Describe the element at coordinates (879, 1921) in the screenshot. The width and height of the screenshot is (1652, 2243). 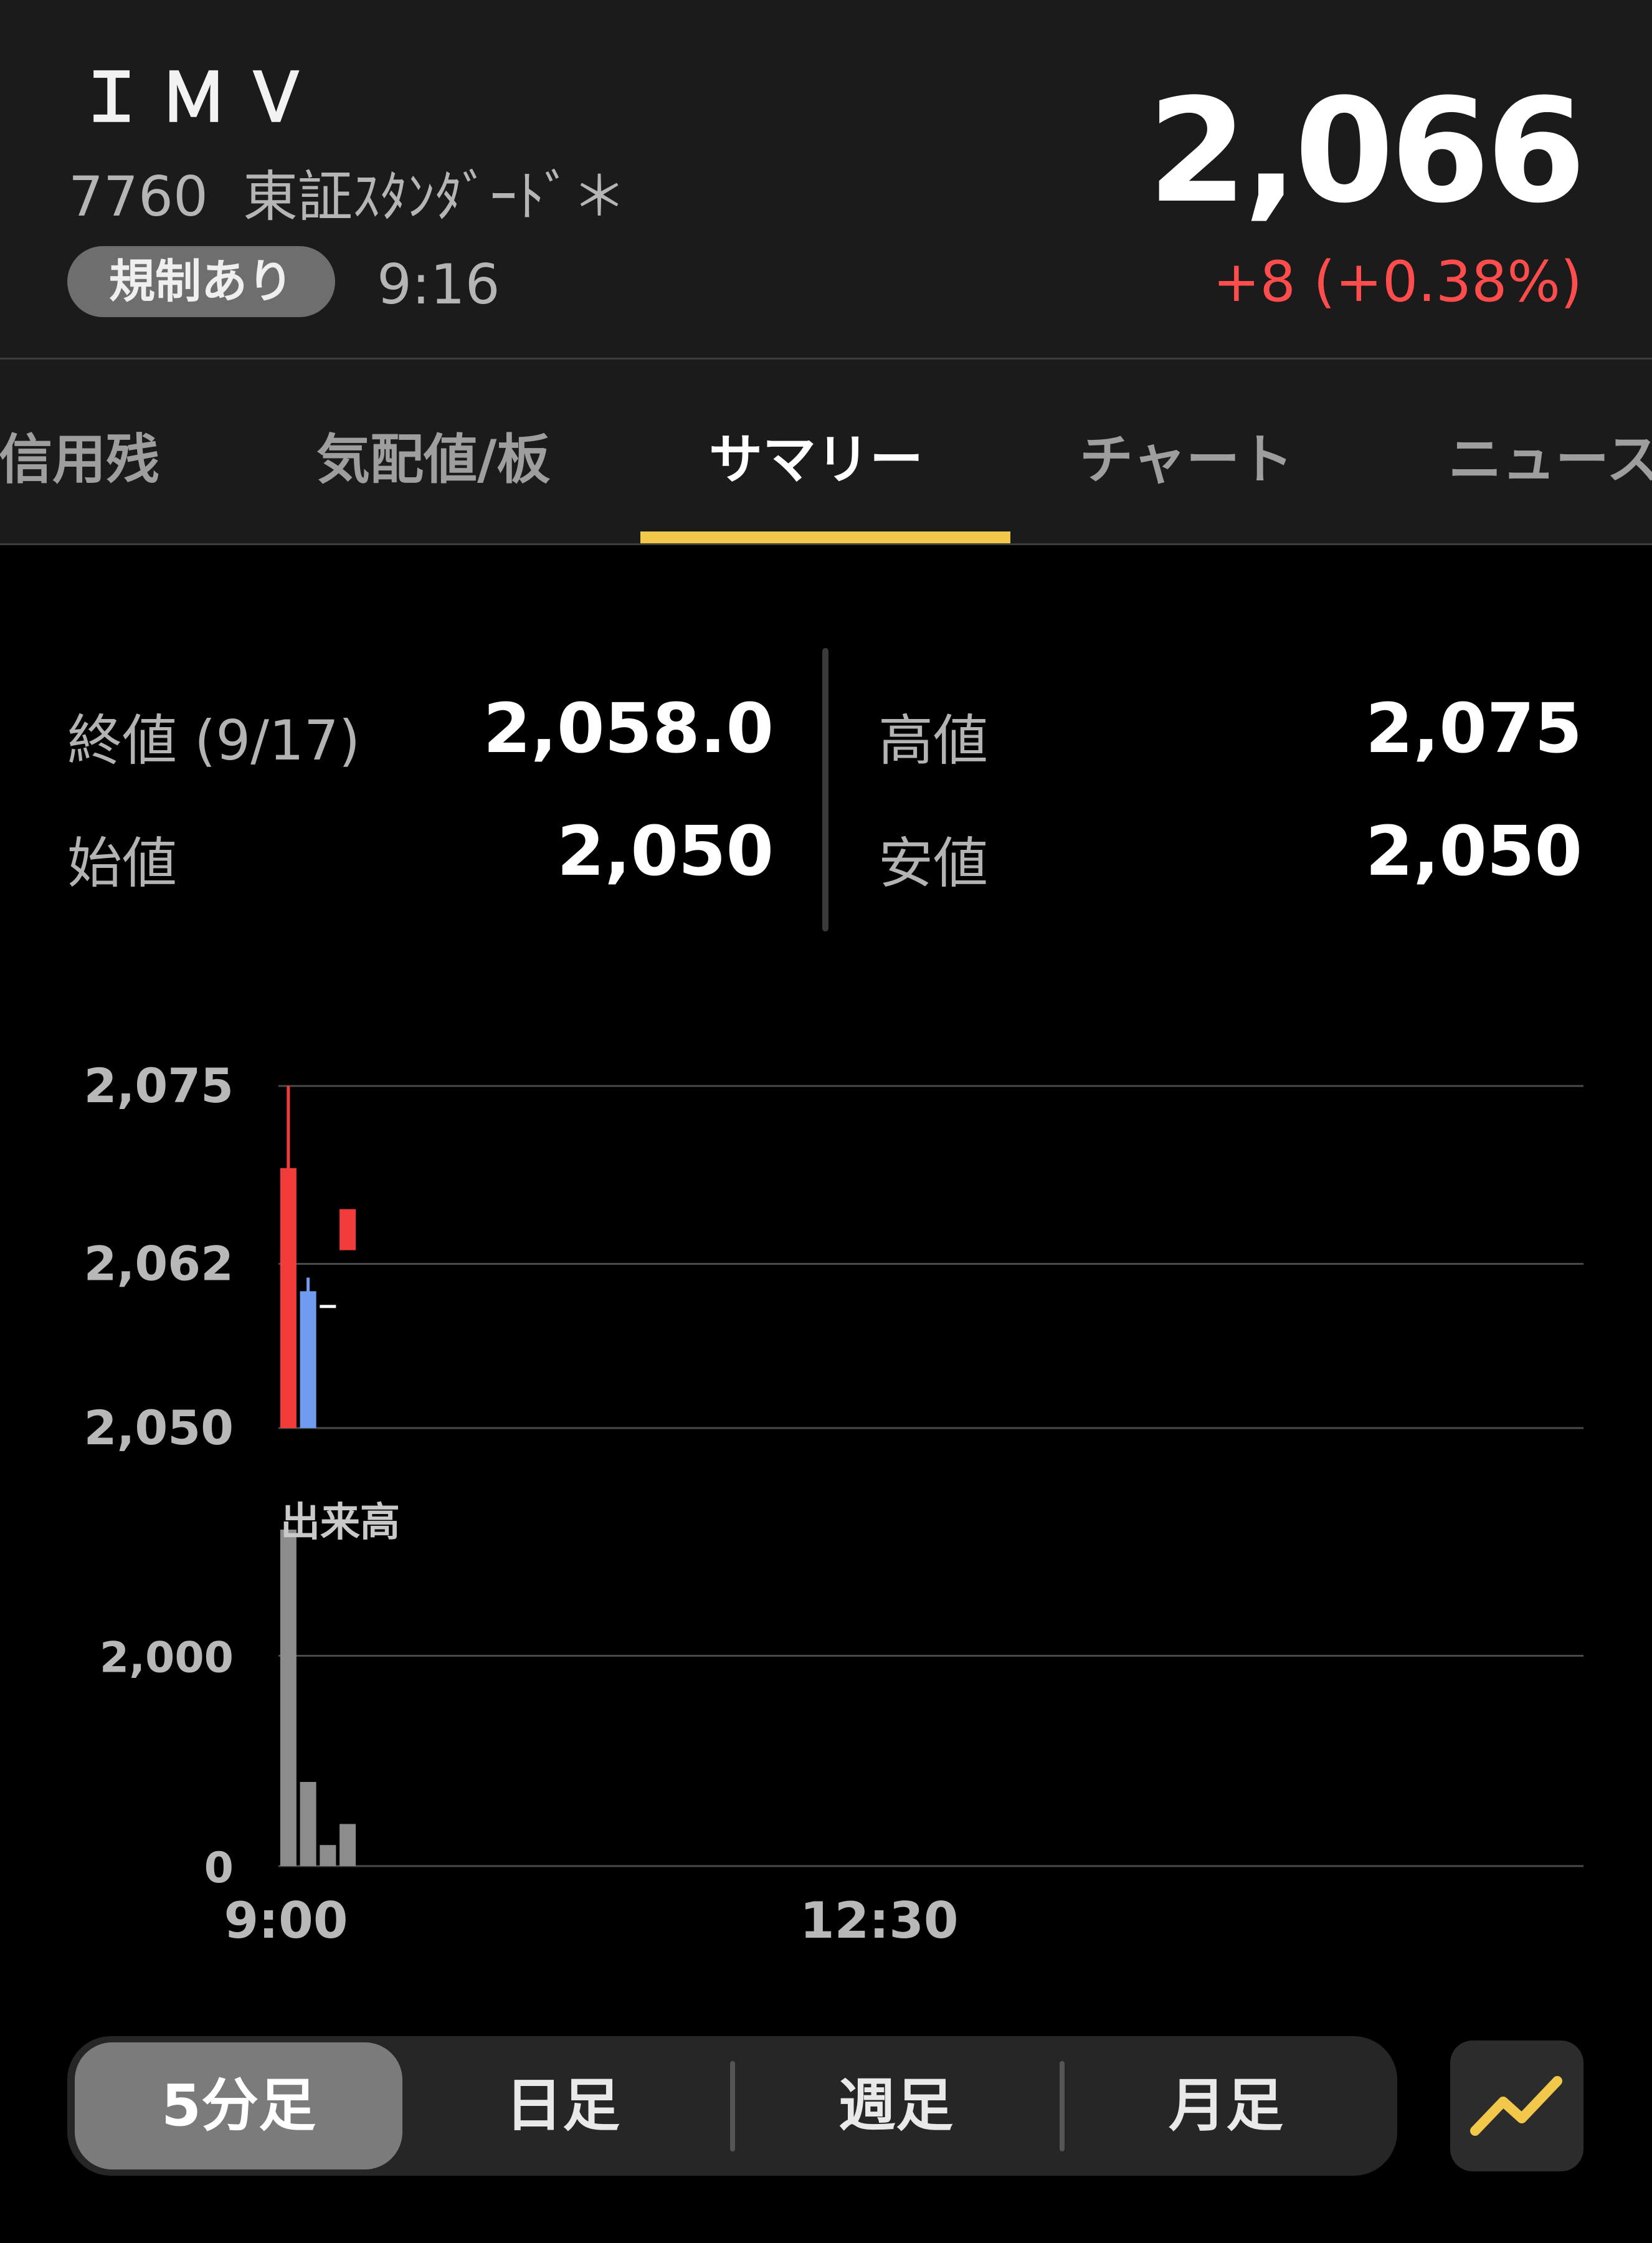
I see `time-tick-label: 12:30` at that location.